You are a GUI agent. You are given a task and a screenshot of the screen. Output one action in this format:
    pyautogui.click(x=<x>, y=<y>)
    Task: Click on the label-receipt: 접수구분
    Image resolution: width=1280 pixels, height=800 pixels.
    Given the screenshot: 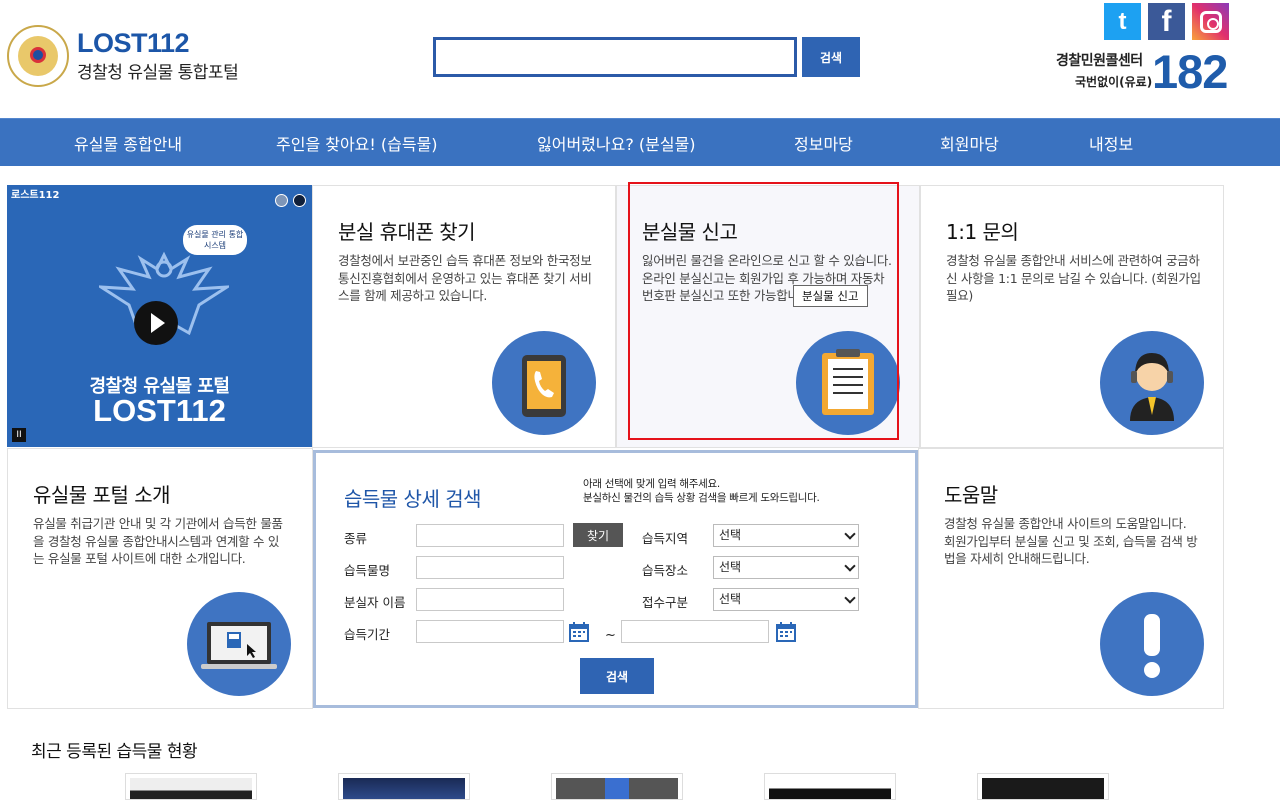 What is the action you would take?
    pyautogui.click(x=665, y=602)
    